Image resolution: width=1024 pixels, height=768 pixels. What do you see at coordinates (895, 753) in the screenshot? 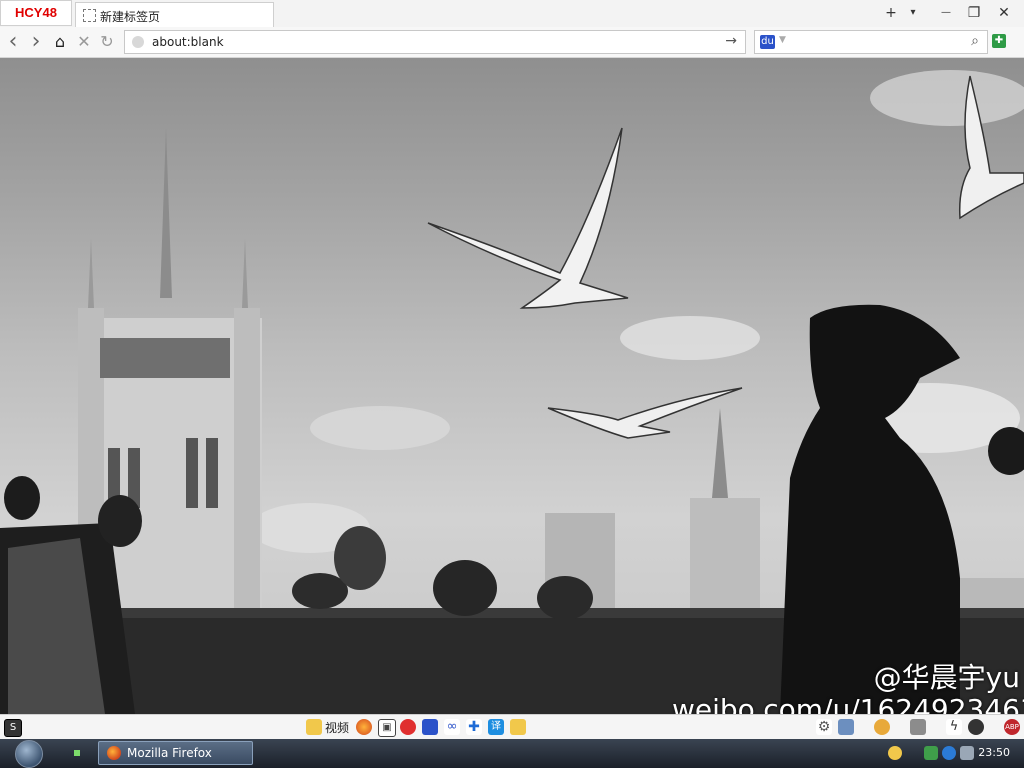
I see `tray-qq-icon` at bounding box center [895, 753].